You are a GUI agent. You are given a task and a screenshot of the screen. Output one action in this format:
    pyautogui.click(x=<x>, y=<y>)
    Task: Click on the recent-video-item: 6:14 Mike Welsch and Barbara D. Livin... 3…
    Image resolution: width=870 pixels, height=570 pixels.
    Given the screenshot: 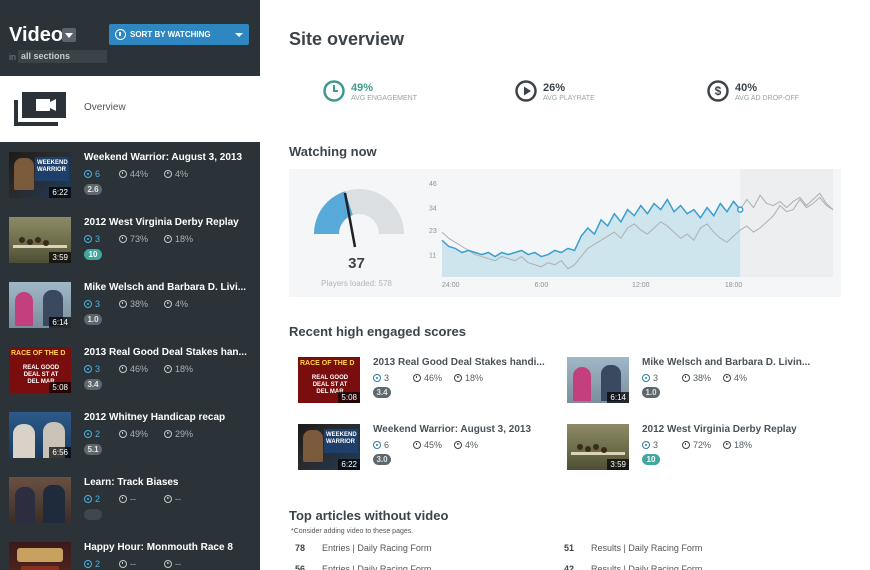 What is the action you would take?
    pyautogui.click(x=697, y=382)
    